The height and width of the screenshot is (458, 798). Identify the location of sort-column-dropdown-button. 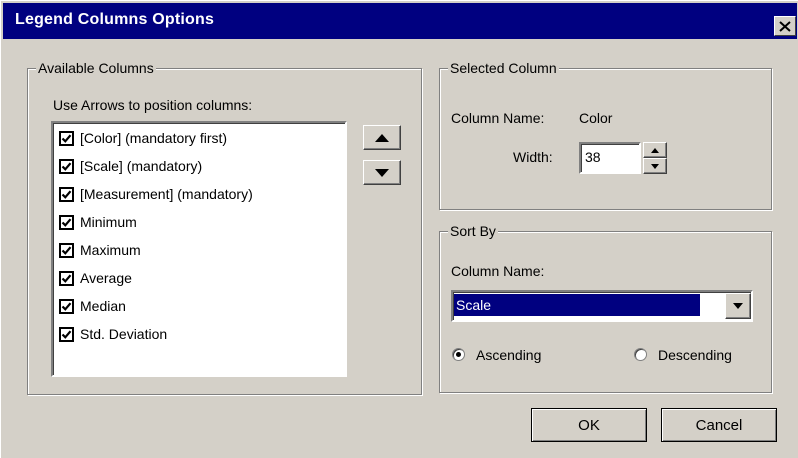
(738, 306).